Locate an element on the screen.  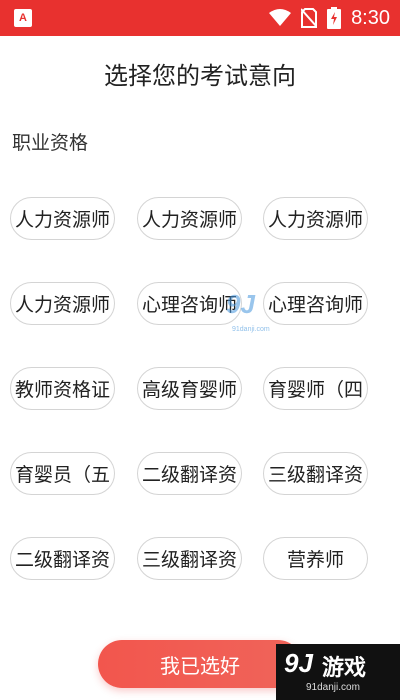
watermark-corner: 9J 游戏 91danji.com is located at coordinates (338, 672).